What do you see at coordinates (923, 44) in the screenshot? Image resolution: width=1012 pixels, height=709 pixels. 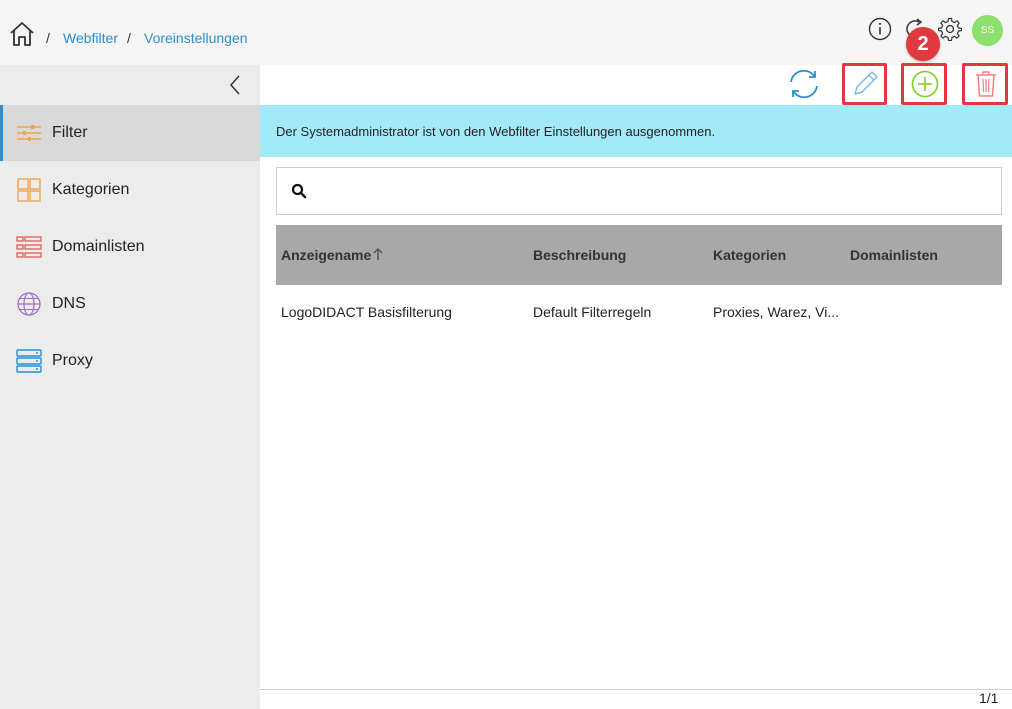 I see `annotation-badge-2: 2` at bounding box center [923, 44].